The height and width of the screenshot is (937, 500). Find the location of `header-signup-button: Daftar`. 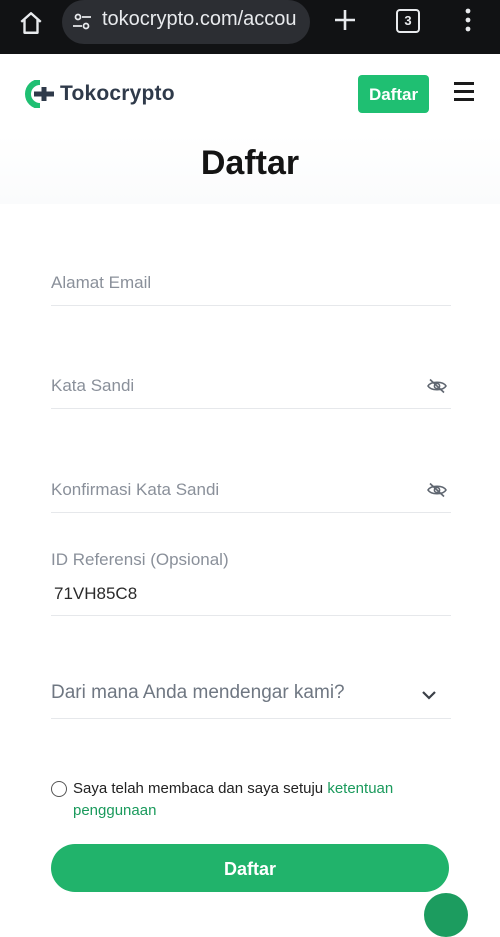

header-signup-button: Daftar is located at coordinates (393, 94).